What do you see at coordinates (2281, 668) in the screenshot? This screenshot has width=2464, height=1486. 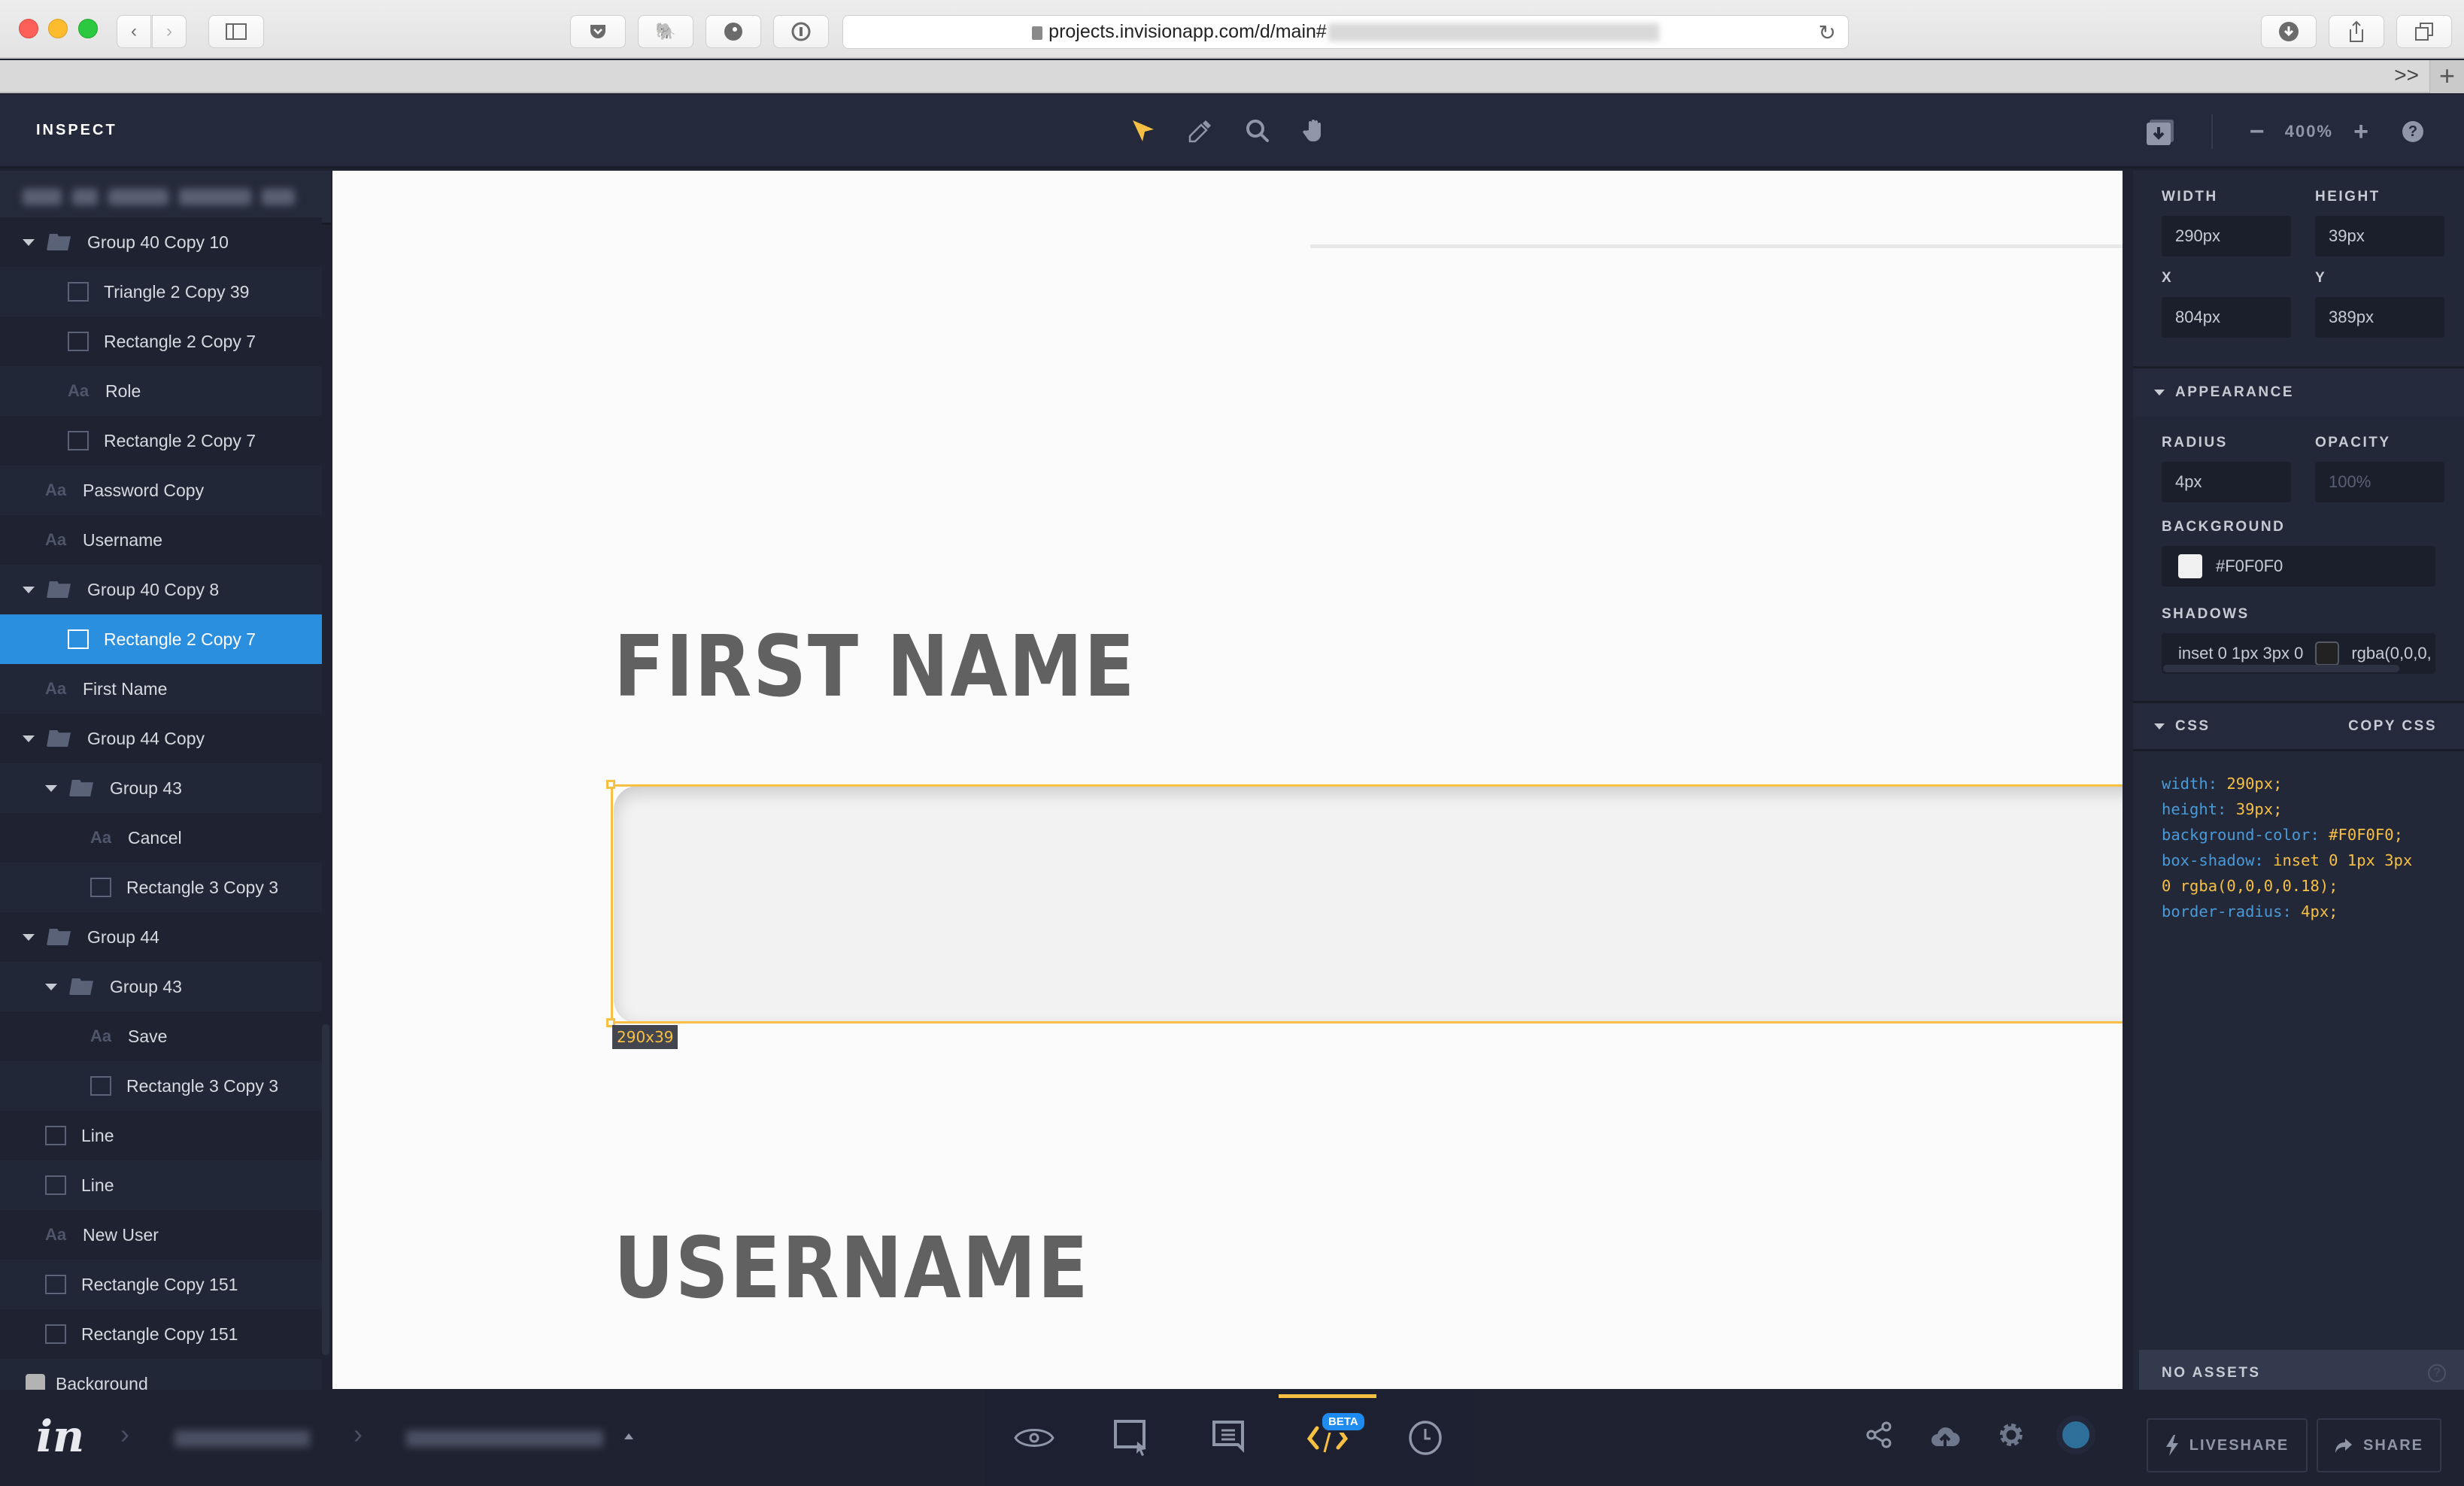 I see `shadow-scrollbar` at bounding box center [2281, 668].